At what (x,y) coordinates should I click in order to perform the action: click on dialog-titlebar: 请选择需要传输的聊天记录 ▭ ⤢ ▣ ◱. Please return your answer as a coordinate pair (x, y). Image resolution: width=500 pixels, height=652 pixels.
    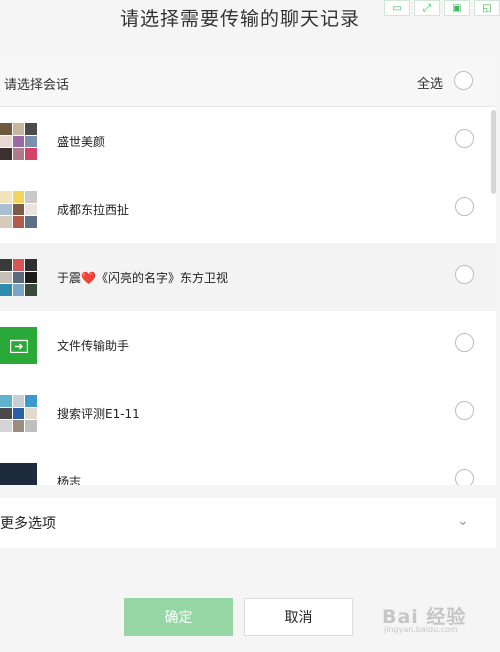
    Looking at the image, I should click on (250, 28).